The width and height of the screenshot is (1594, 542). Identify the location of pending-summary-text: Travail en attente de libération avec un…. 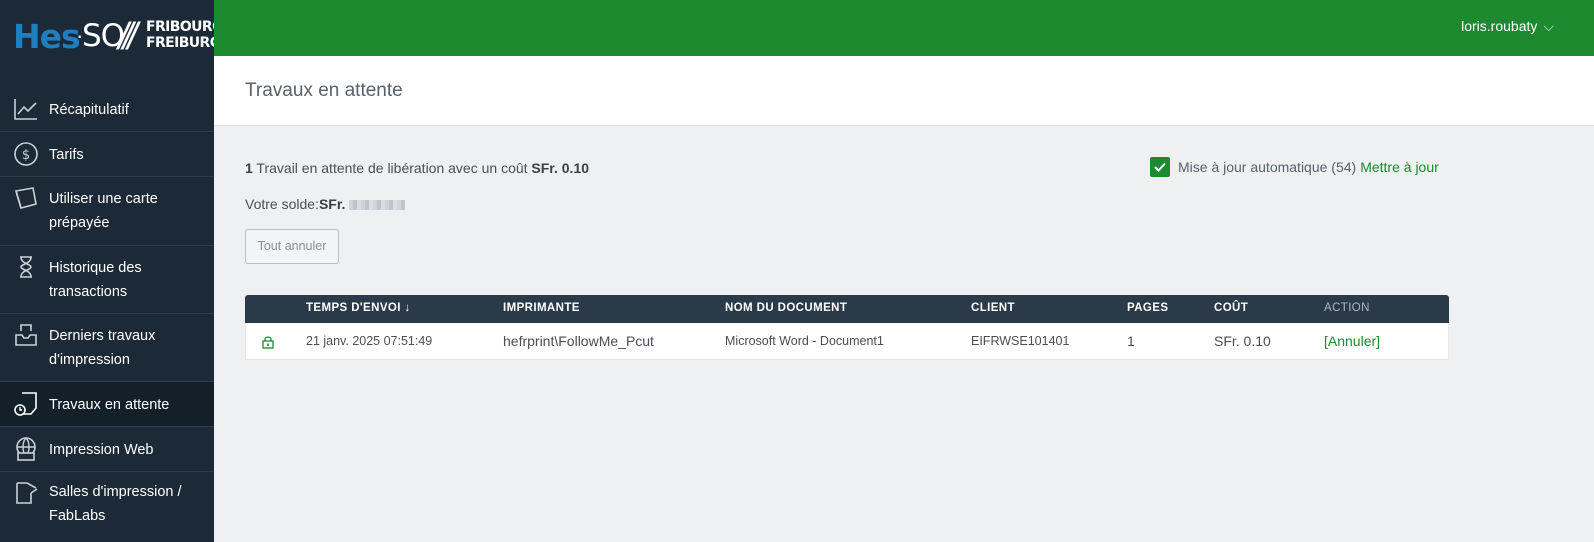
(392, 168).